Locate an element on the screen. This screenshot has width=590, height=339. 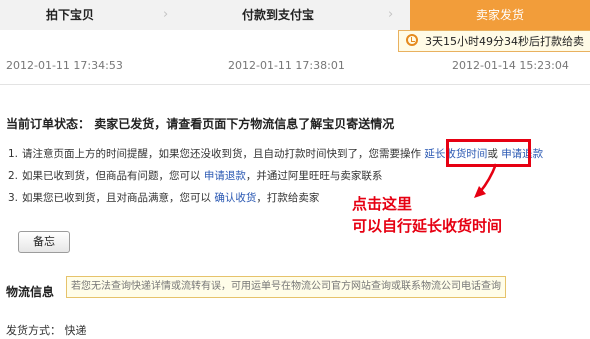
countdown-text: 3天15小时49分34秒后打款给卖 is located at coordinates (504, 41).